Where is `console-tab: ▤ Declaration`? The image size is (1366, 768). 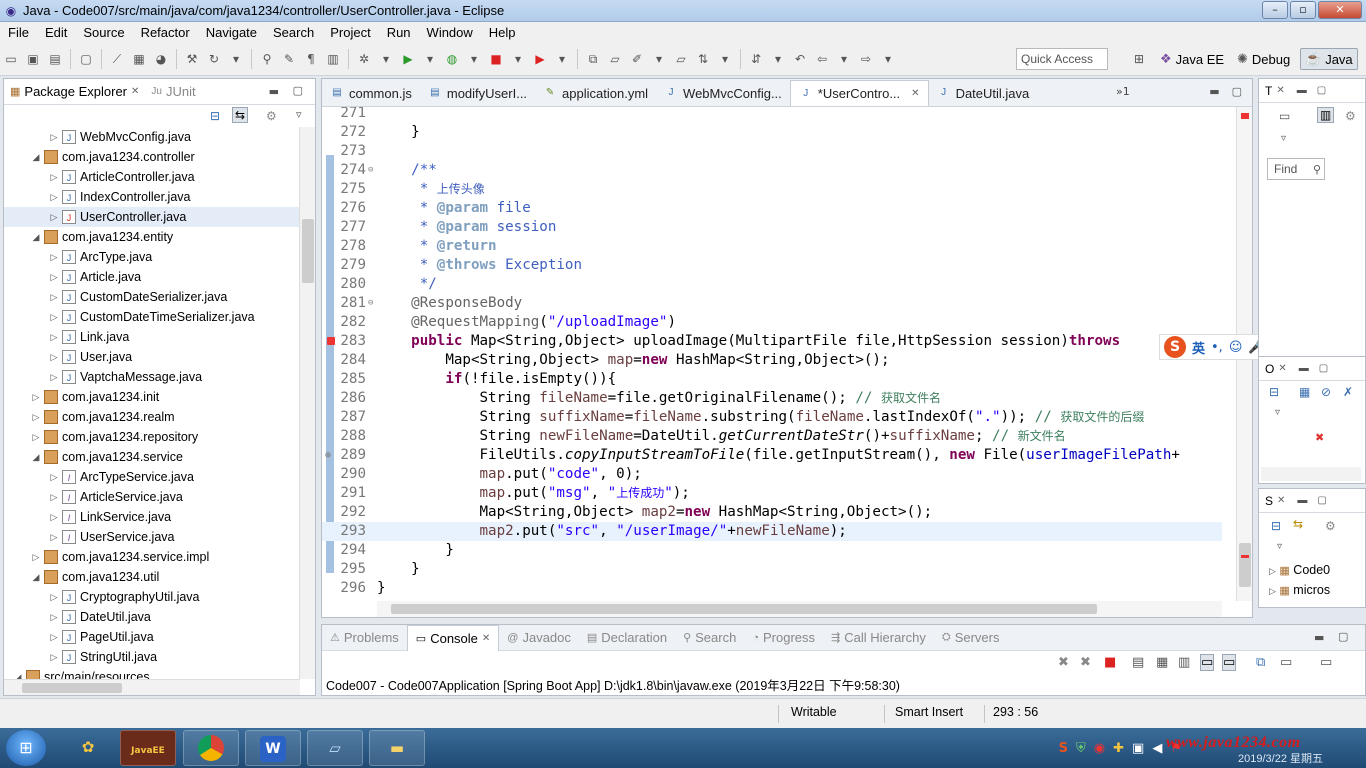 console-tab: ▤ Declaration is located at coordinates (627, 637).